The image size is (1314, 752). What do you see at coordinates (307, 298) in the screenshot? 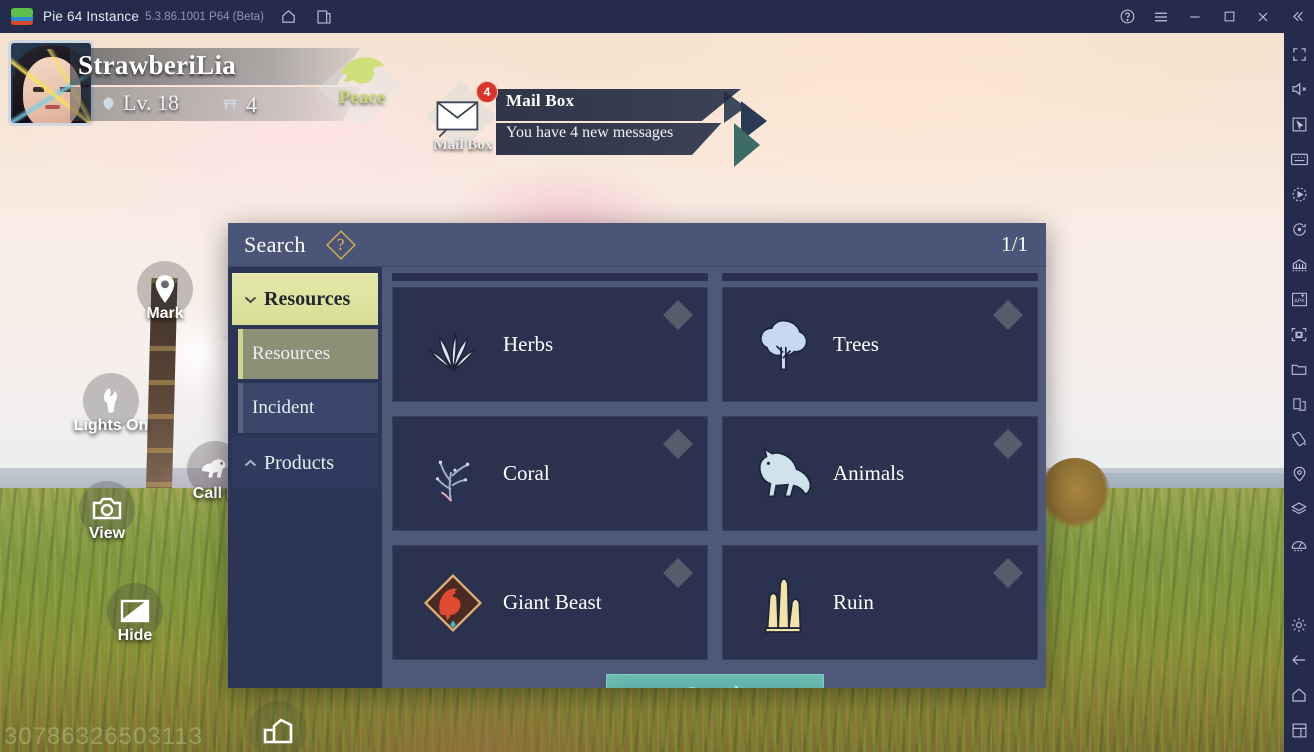
I see `sidebar-group-label-resources: Resources` at bounding box center [307, 298].